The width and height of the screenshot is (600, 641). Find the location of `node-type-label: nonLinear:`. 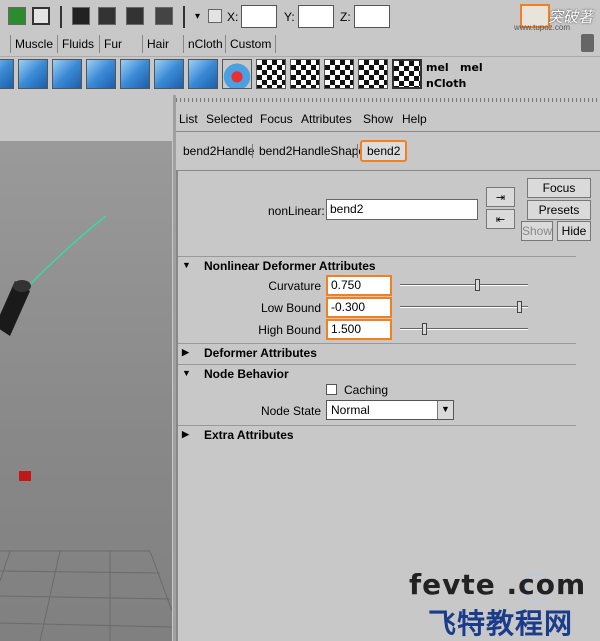

node-type-label: nonLinear: is located at coordinates (296, 211).